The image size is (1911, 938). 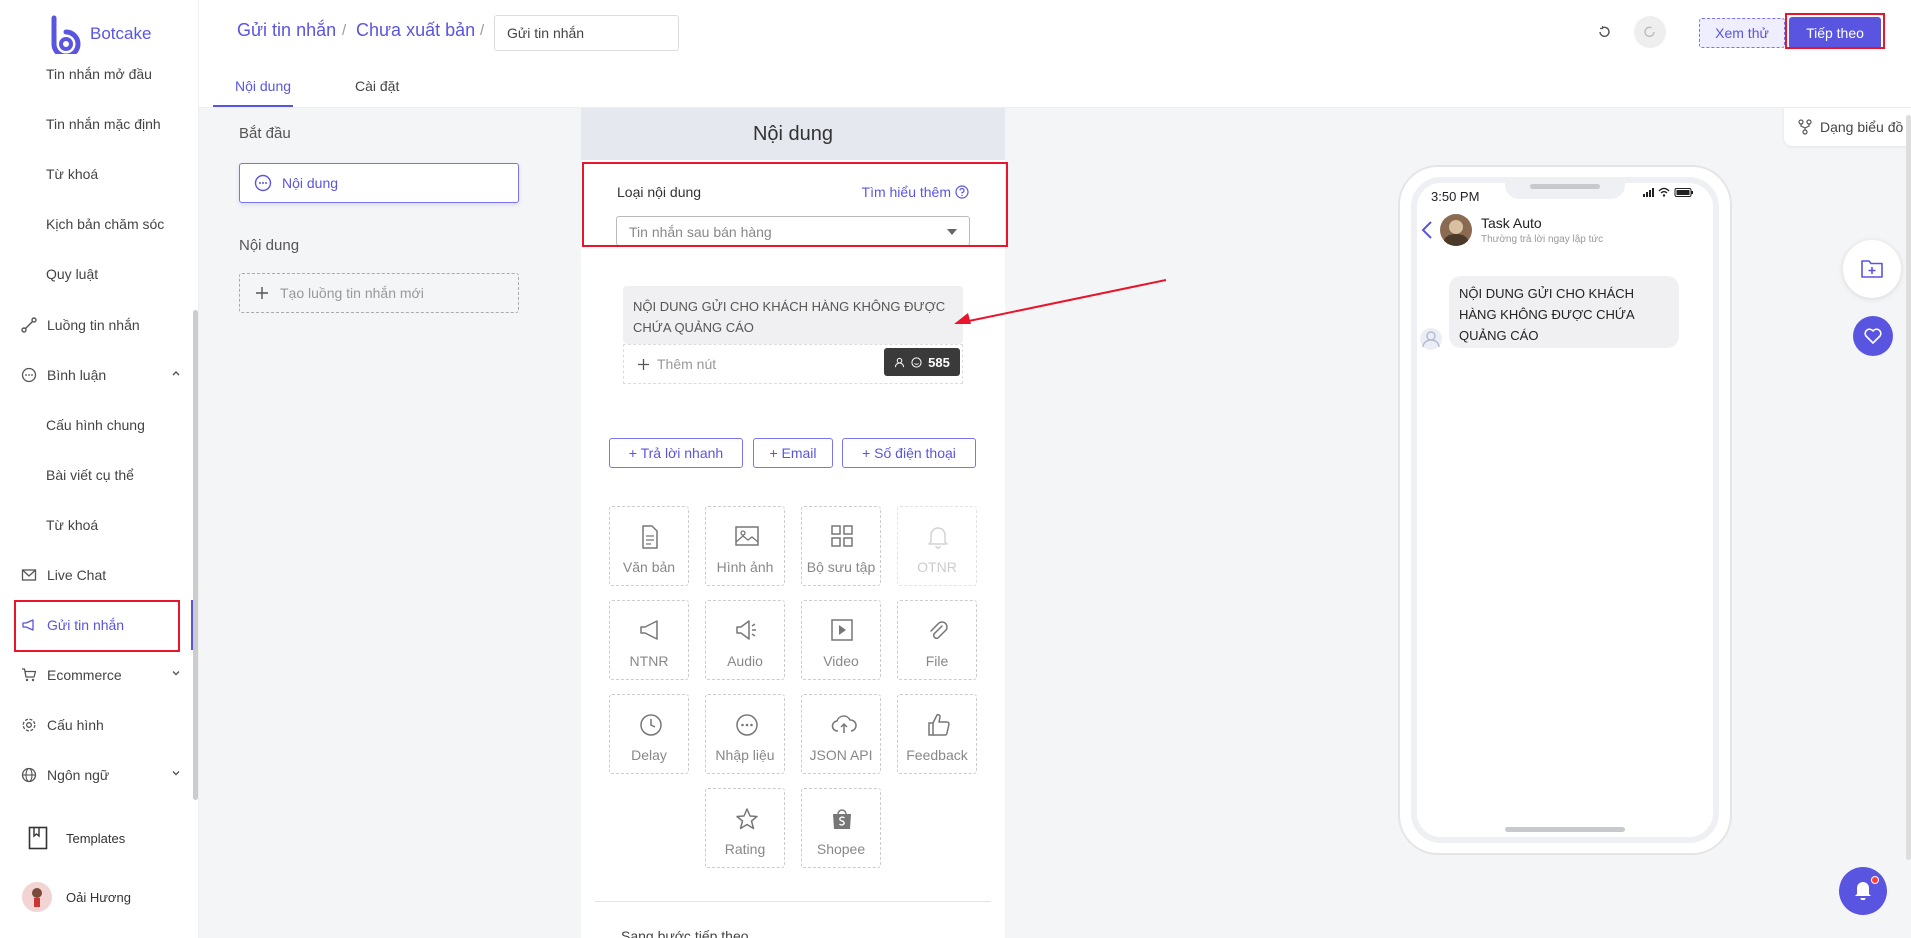 What do you see at coordinates (1862, 127) in the screenshot?
I see `diagram-view-label: Dạng biểu đồ` at bounding box center [1862, 127].